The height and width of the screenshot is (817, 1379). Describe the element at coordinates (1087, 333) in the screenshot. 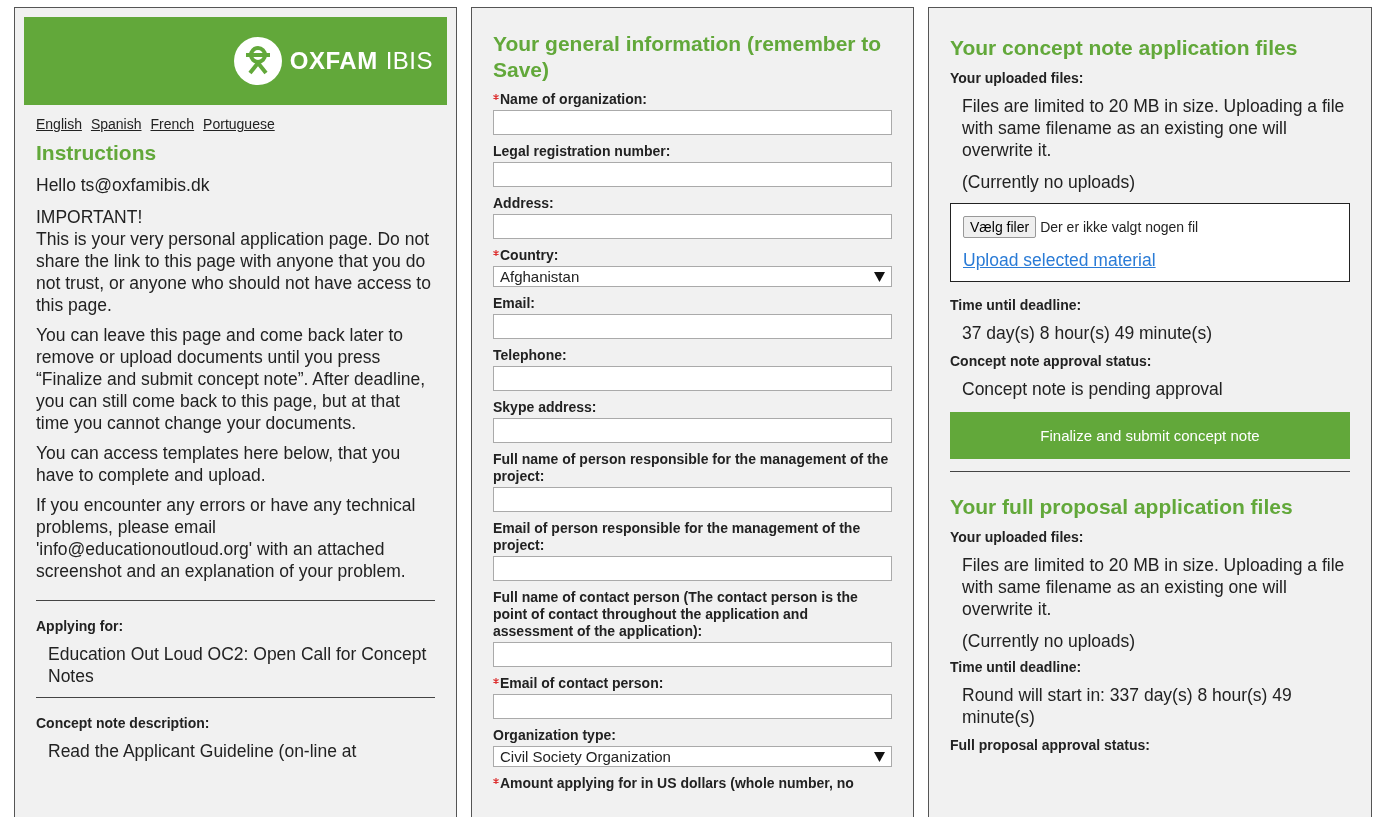

I see `deadline-text: 37 day(s) 8 hour(s) 49 minute(s)` at that location.